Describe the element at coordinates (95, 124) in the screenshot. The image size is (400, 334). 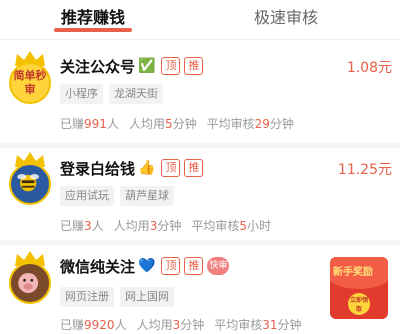
I see `earned-count: 991` at that location.